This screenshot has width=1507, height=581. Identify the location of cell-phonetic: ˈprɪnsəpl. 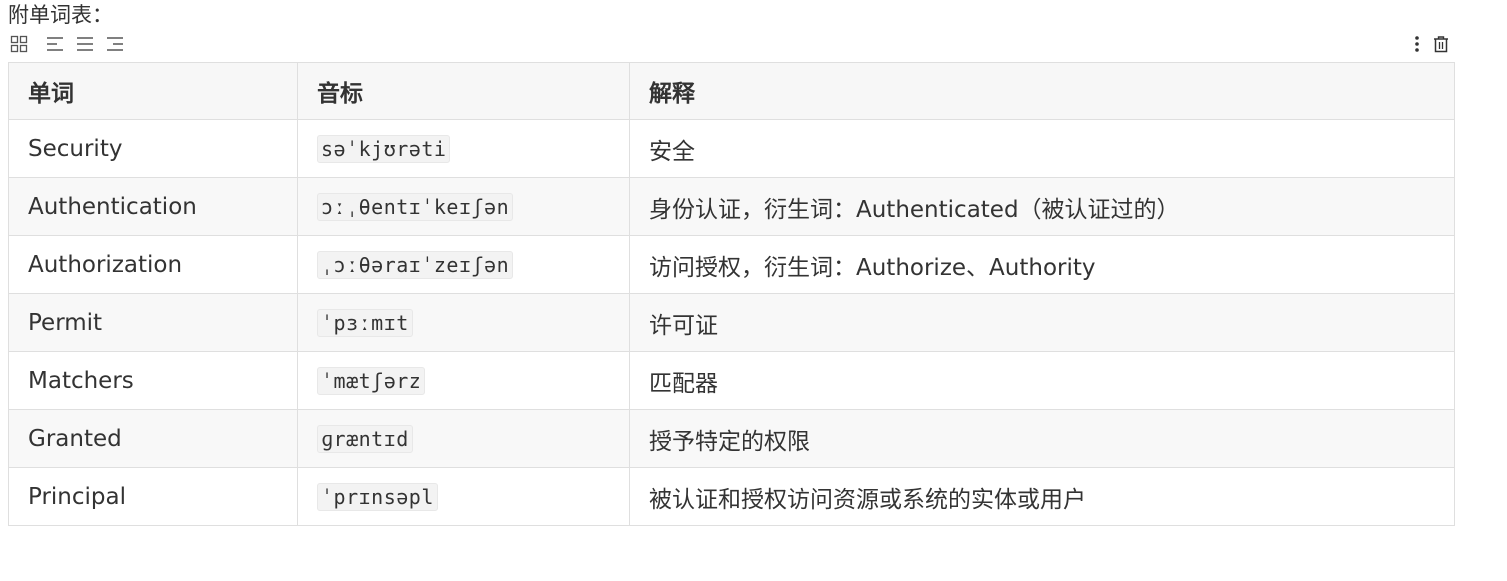
(463, 496).